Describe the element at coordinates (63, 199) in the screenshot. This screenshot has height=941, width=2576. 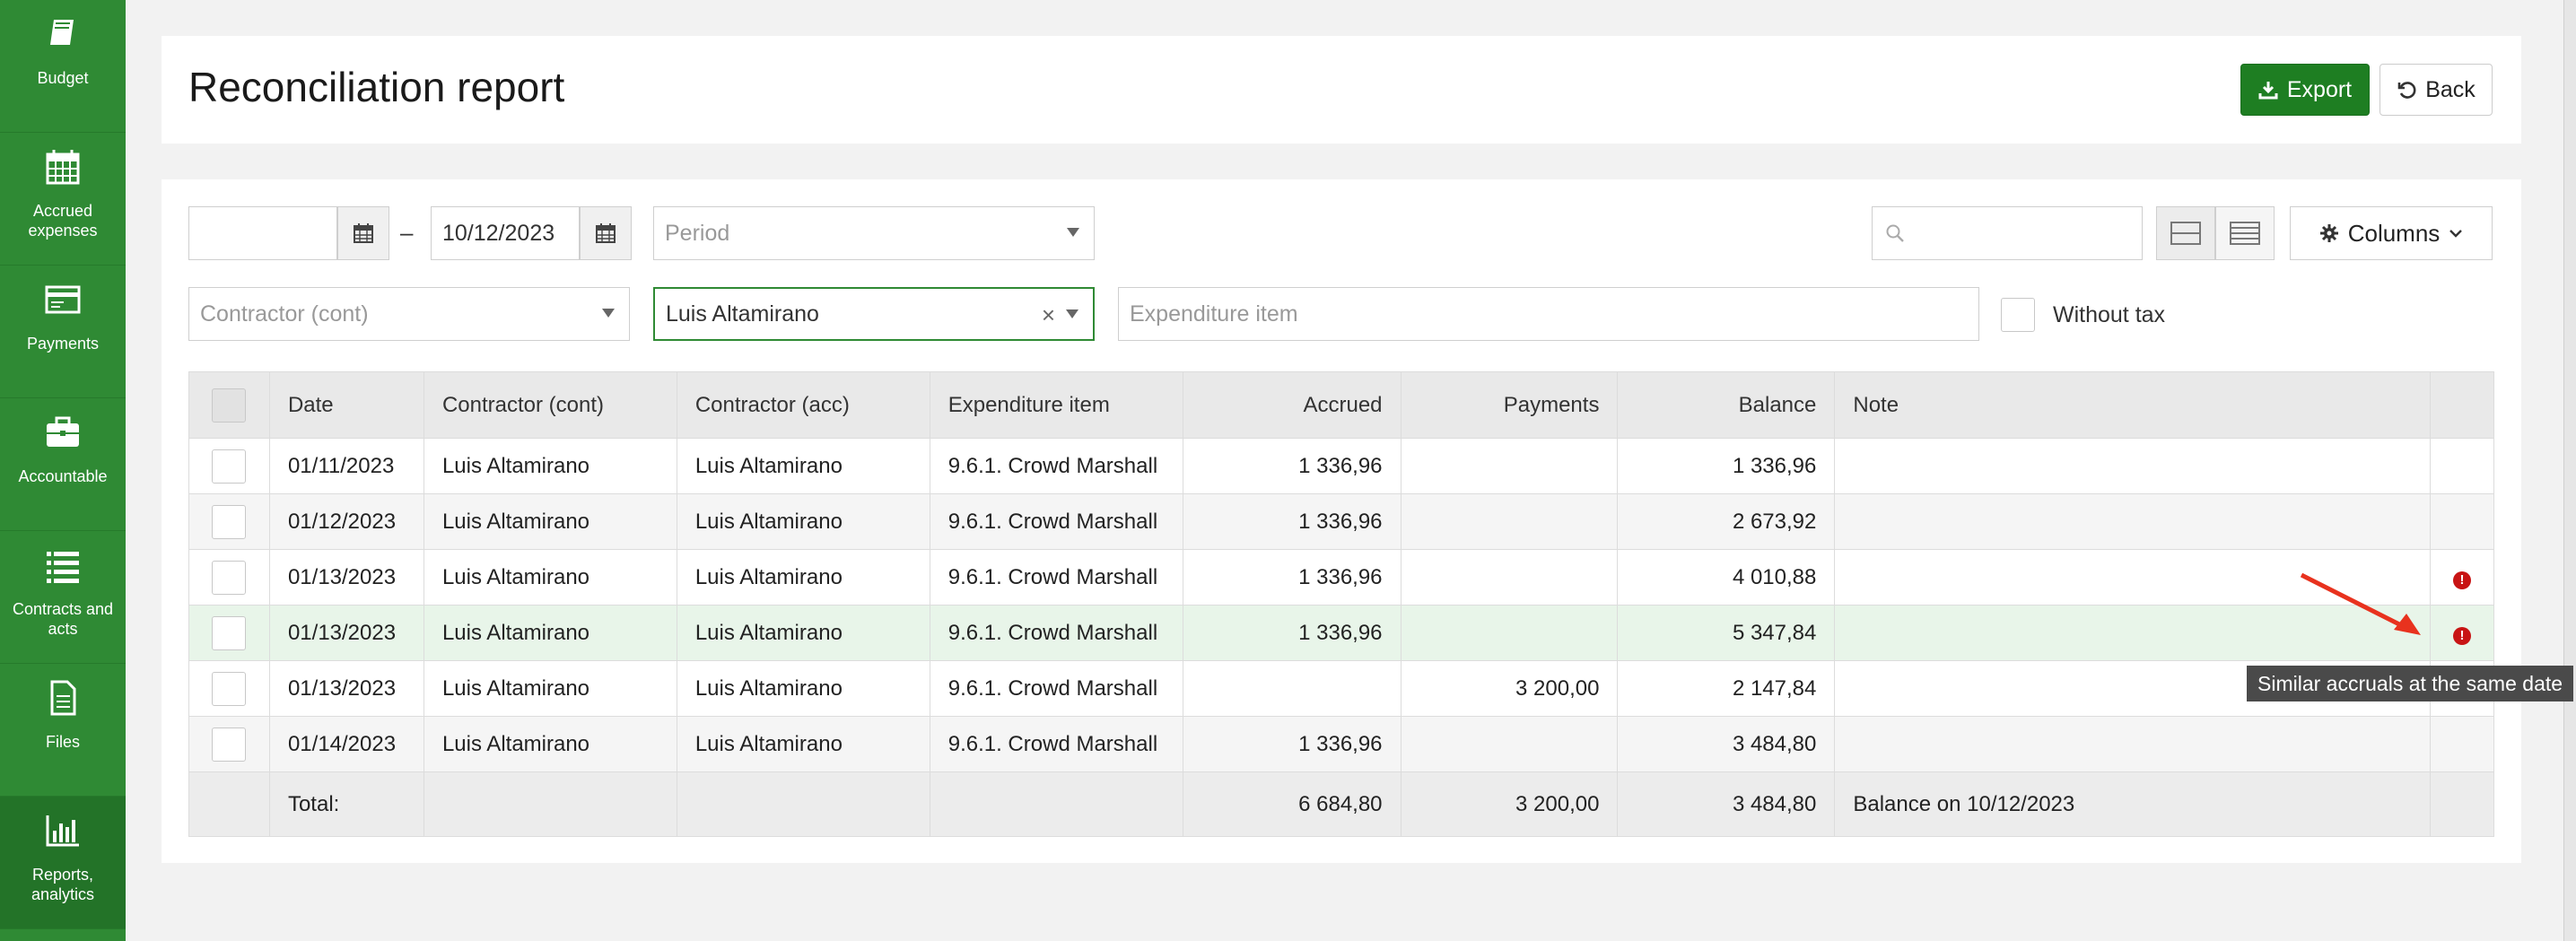
I see `sidebar-item-accrued-expenses: Accrued expenses` at that location.